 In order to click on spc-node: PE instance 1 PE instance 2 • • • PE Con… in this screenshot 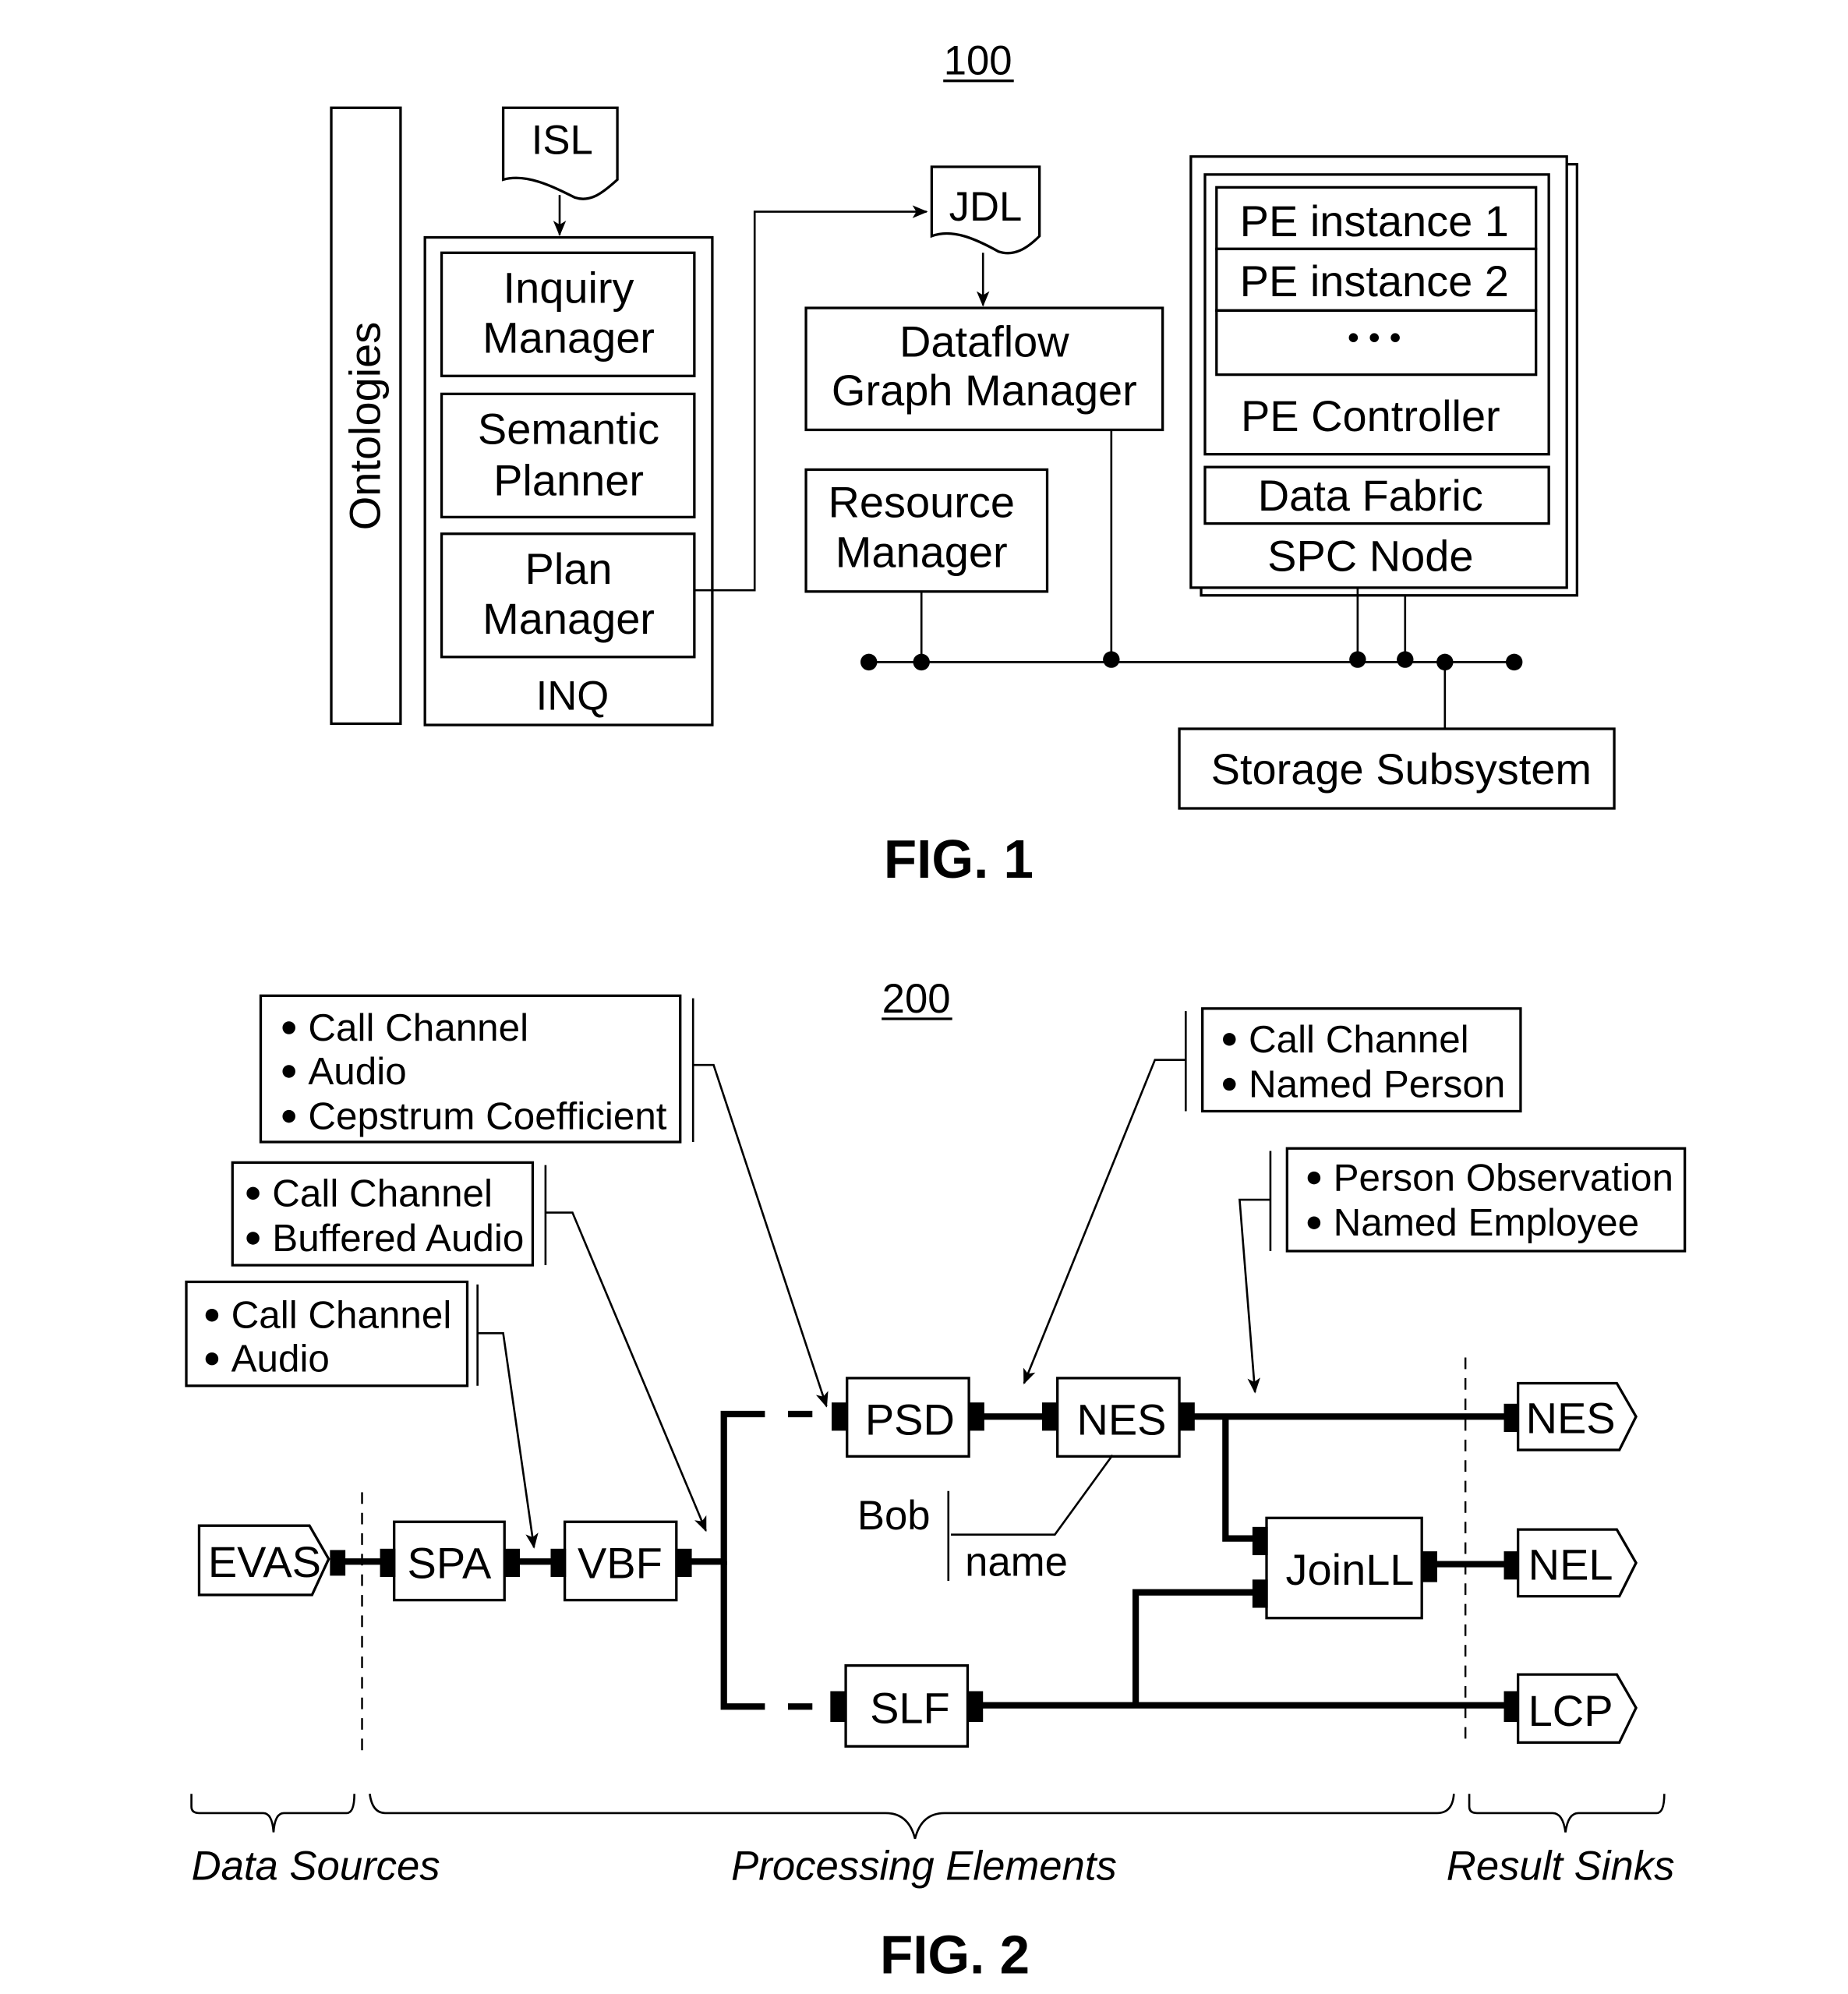, I will do `click(1383, 376)`.